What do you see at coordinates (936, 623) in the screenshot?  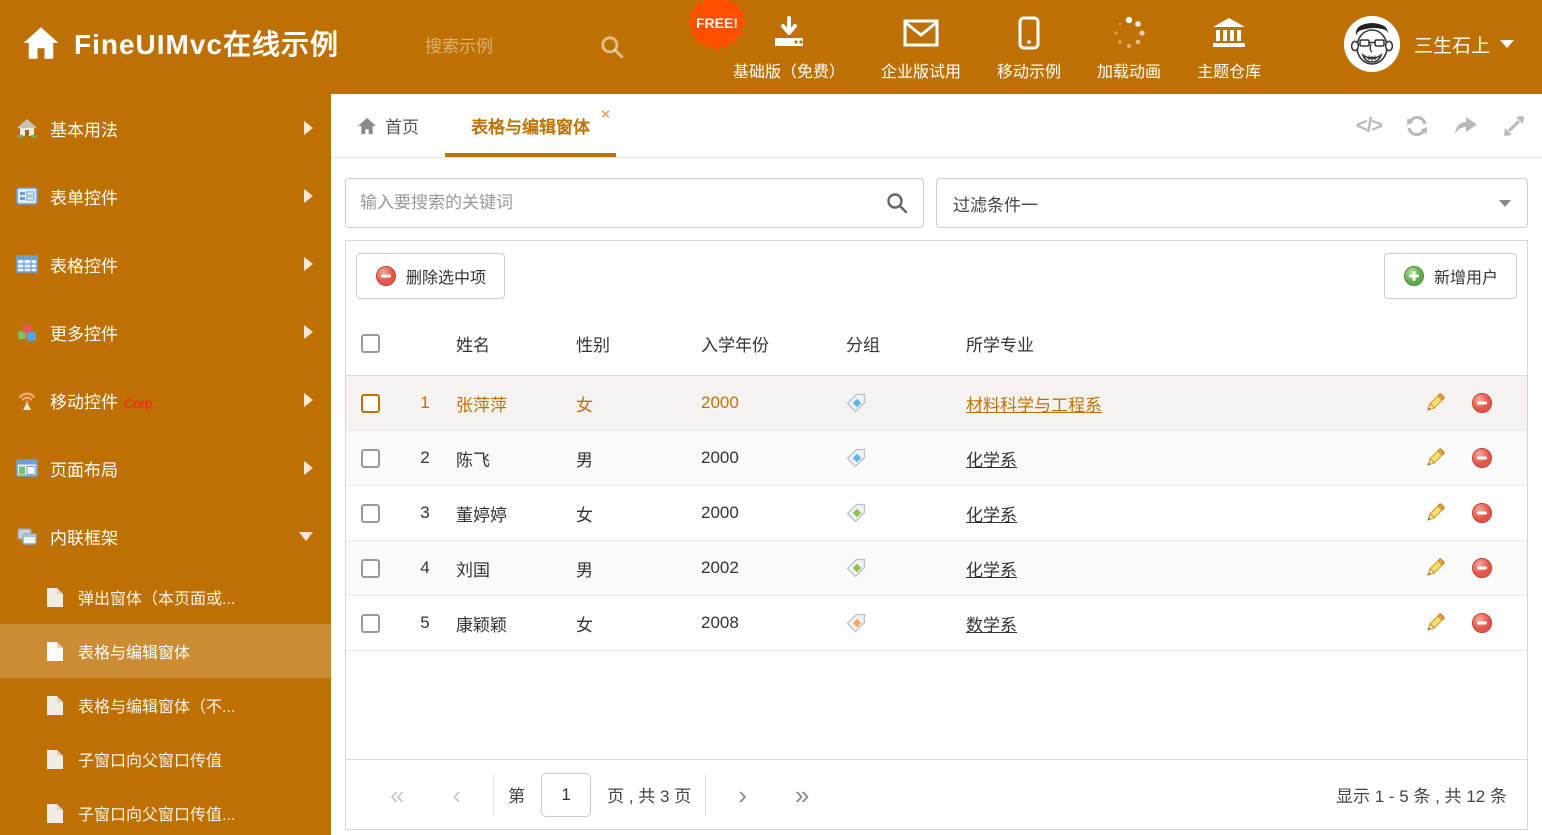 I see `table-row: 5 康颖颖 女 2008 数学系` at bounding box center [936, 623].